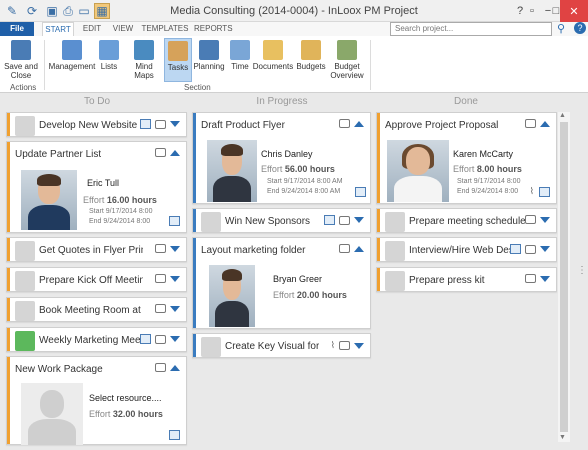 Image resolution: width=588 pixels, height=450 pixels. I want to click on lists-button: Lists, so click(109, 60).